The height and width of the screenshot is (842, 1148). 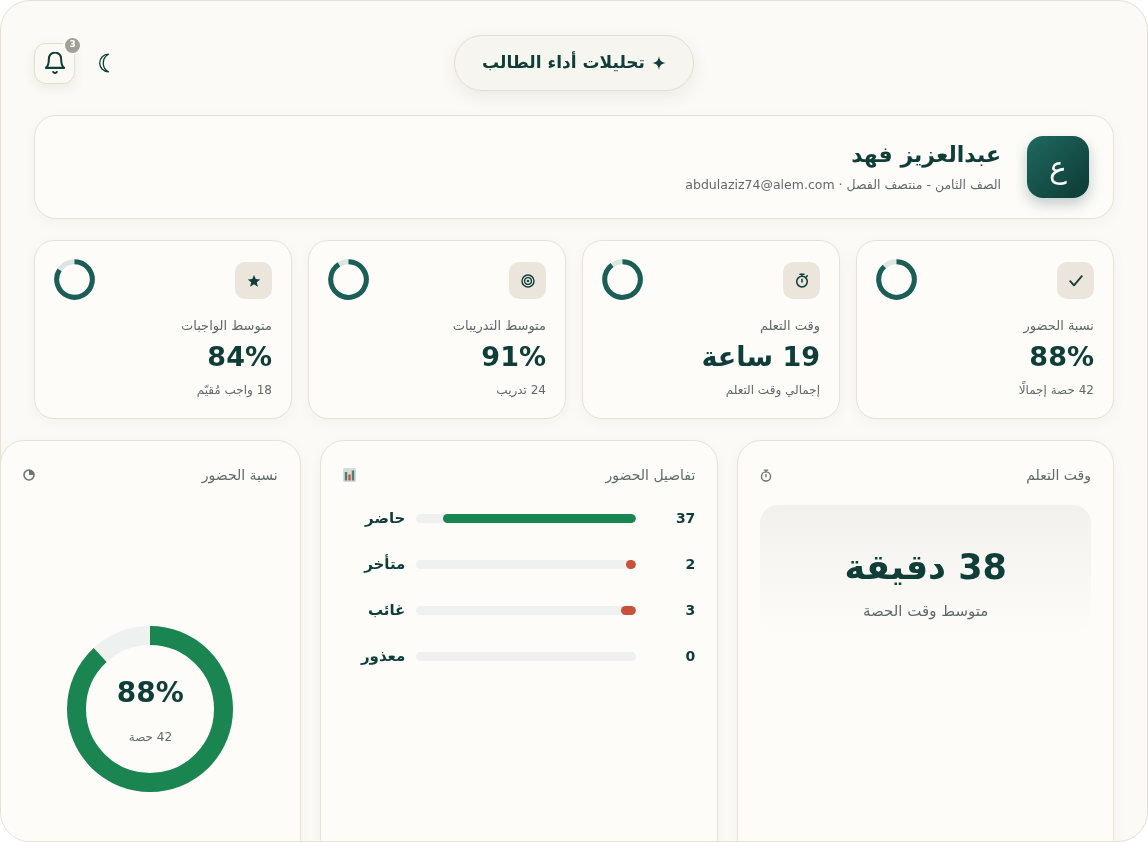 I want to click on count: 37, so click(x=685, y=518).